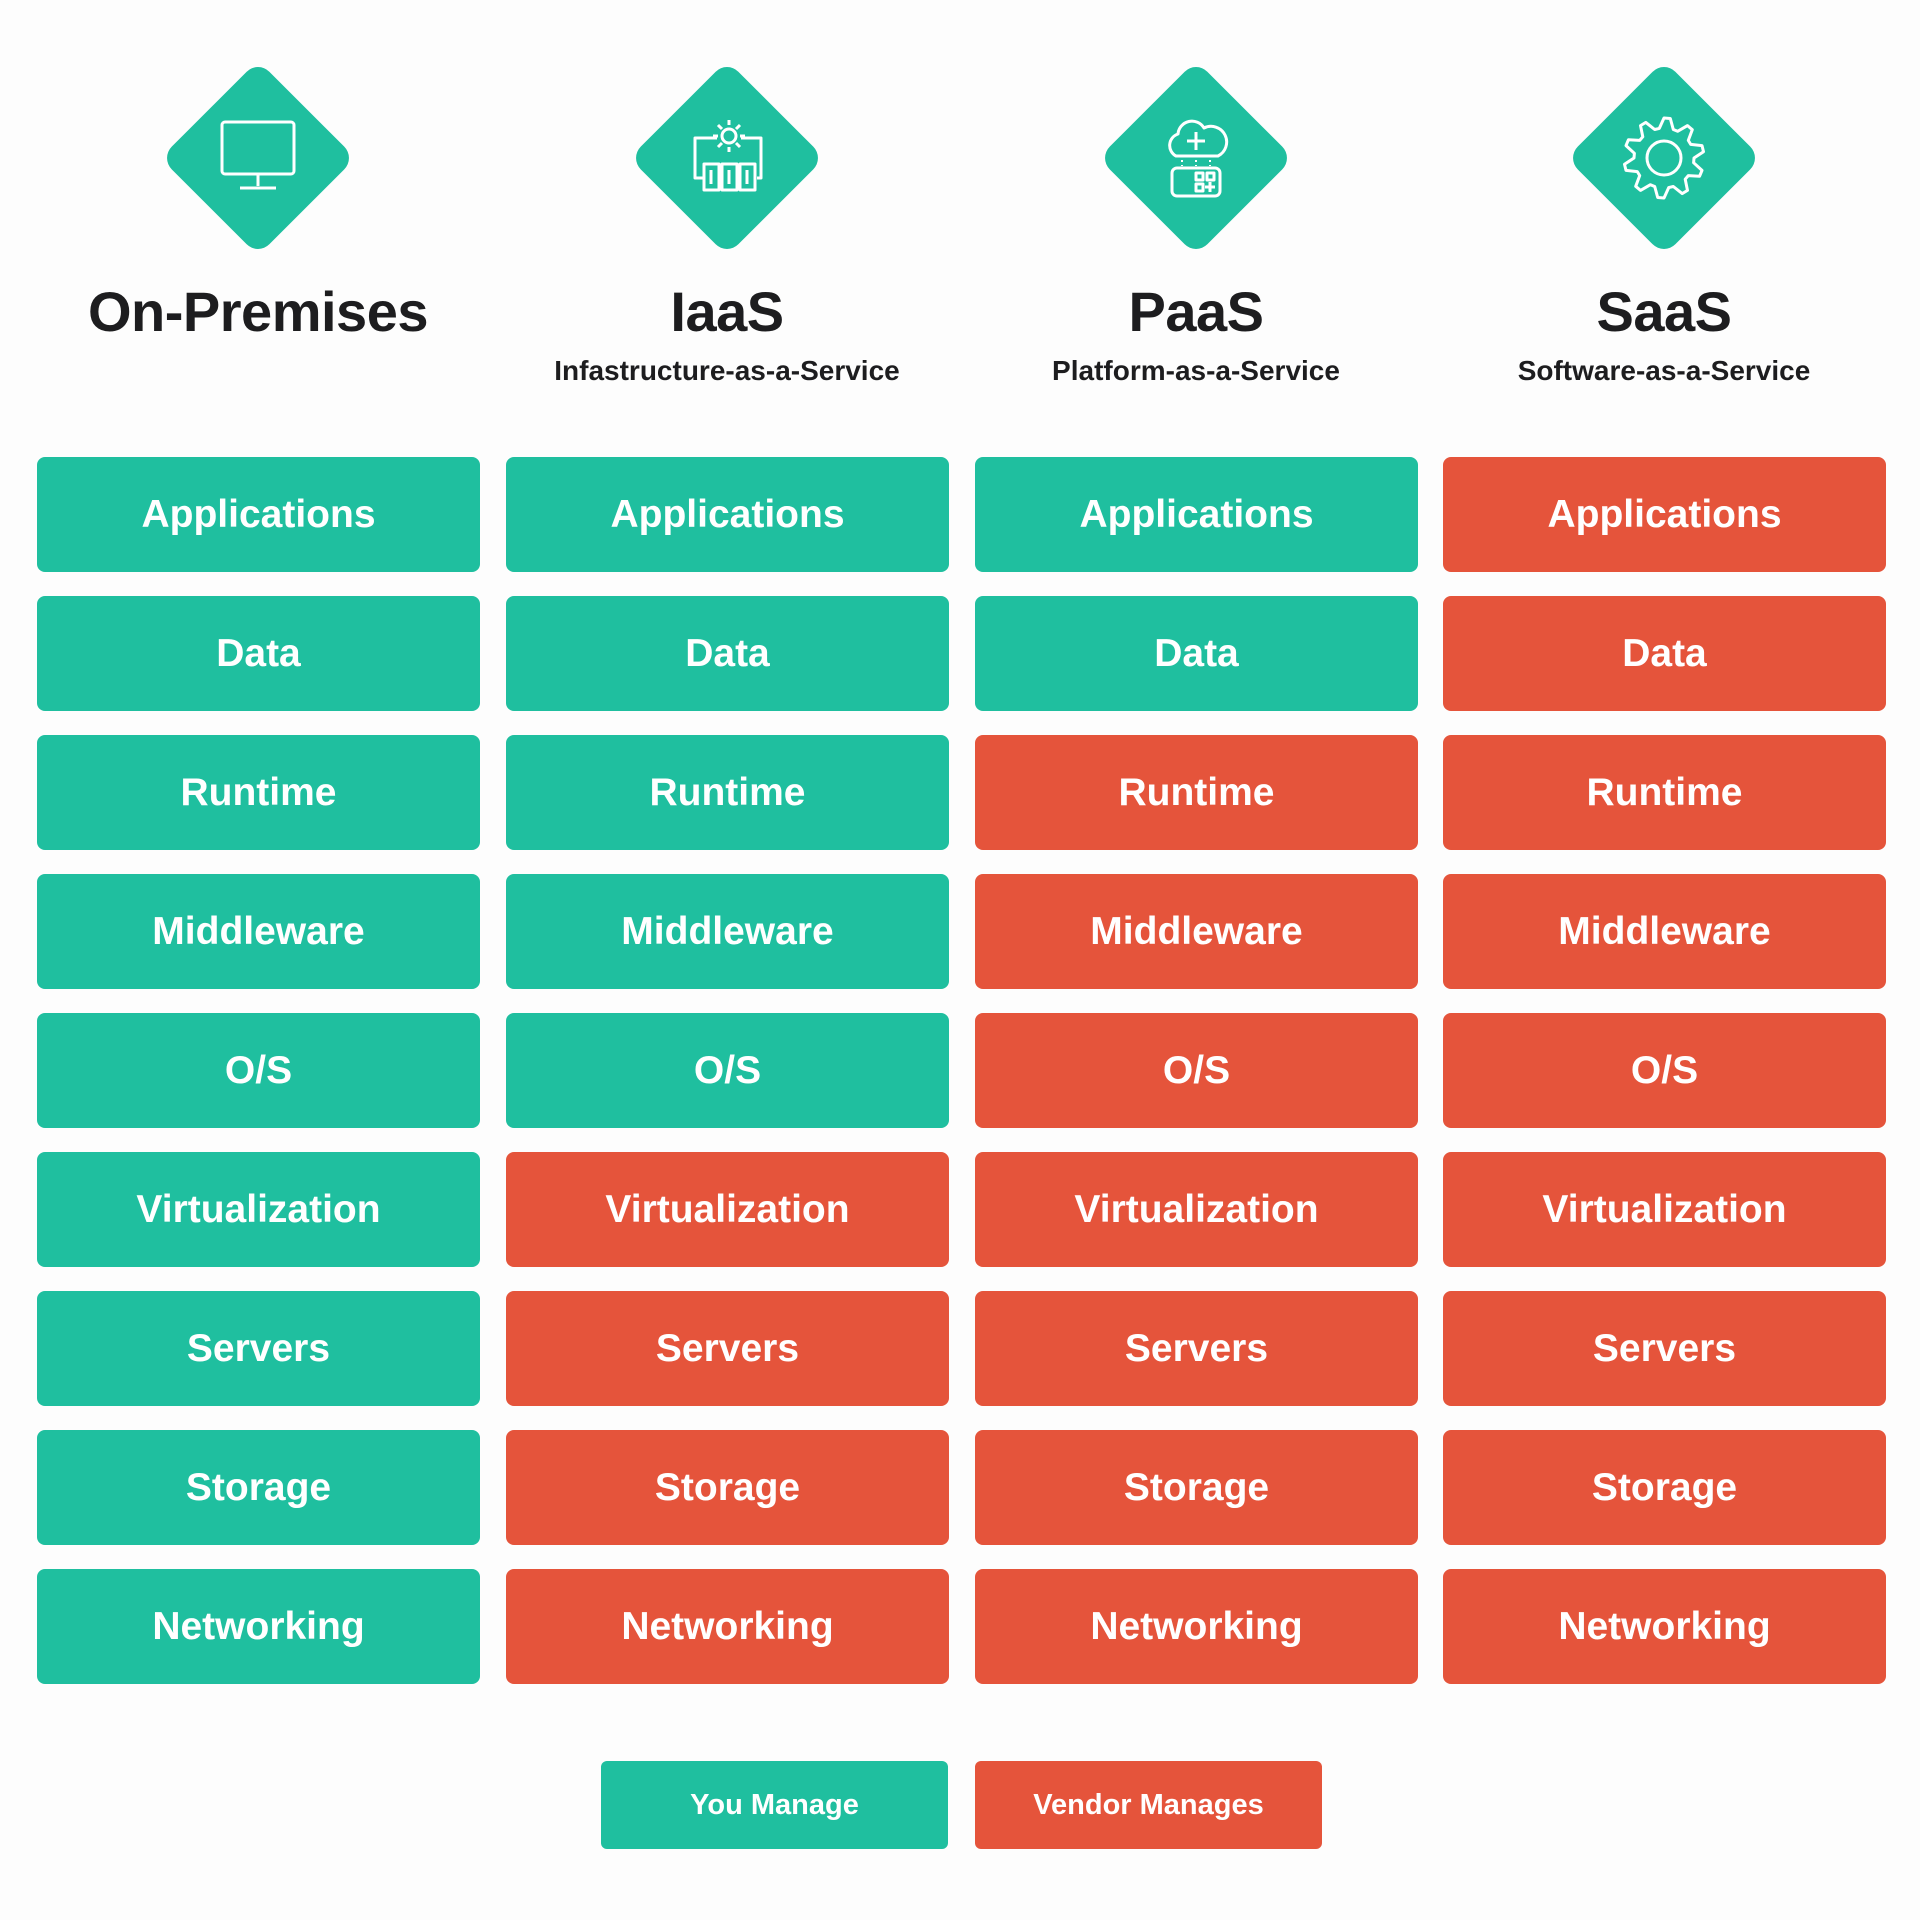  I want to click on cloud-platform-icon-glyph, so click(1198, 158).